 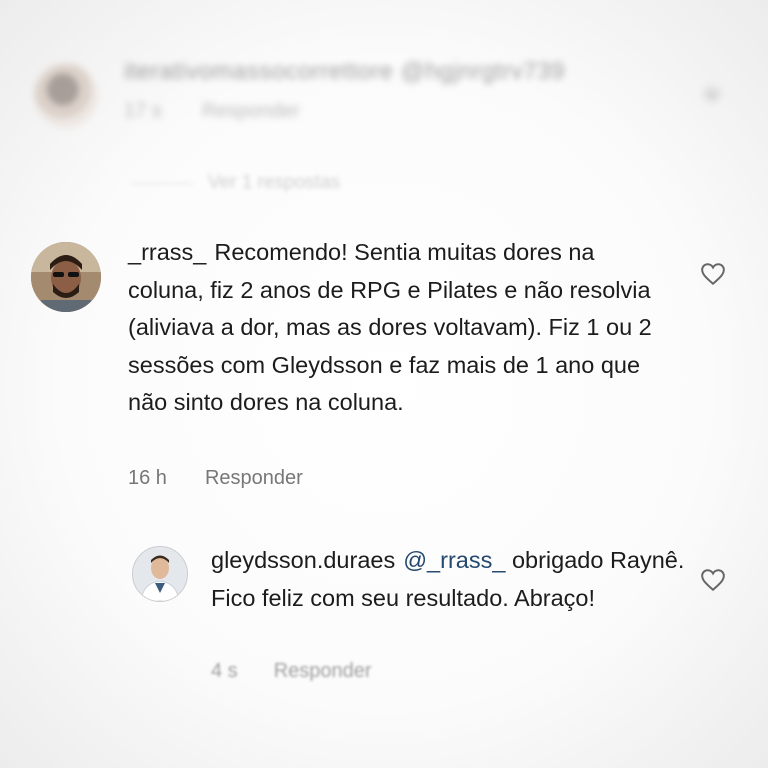 What do you see at coordinates (274, 183) in the screenshot?
I see `view-replies-link: Ver 1 respostas` at bounding box center [274, 183].